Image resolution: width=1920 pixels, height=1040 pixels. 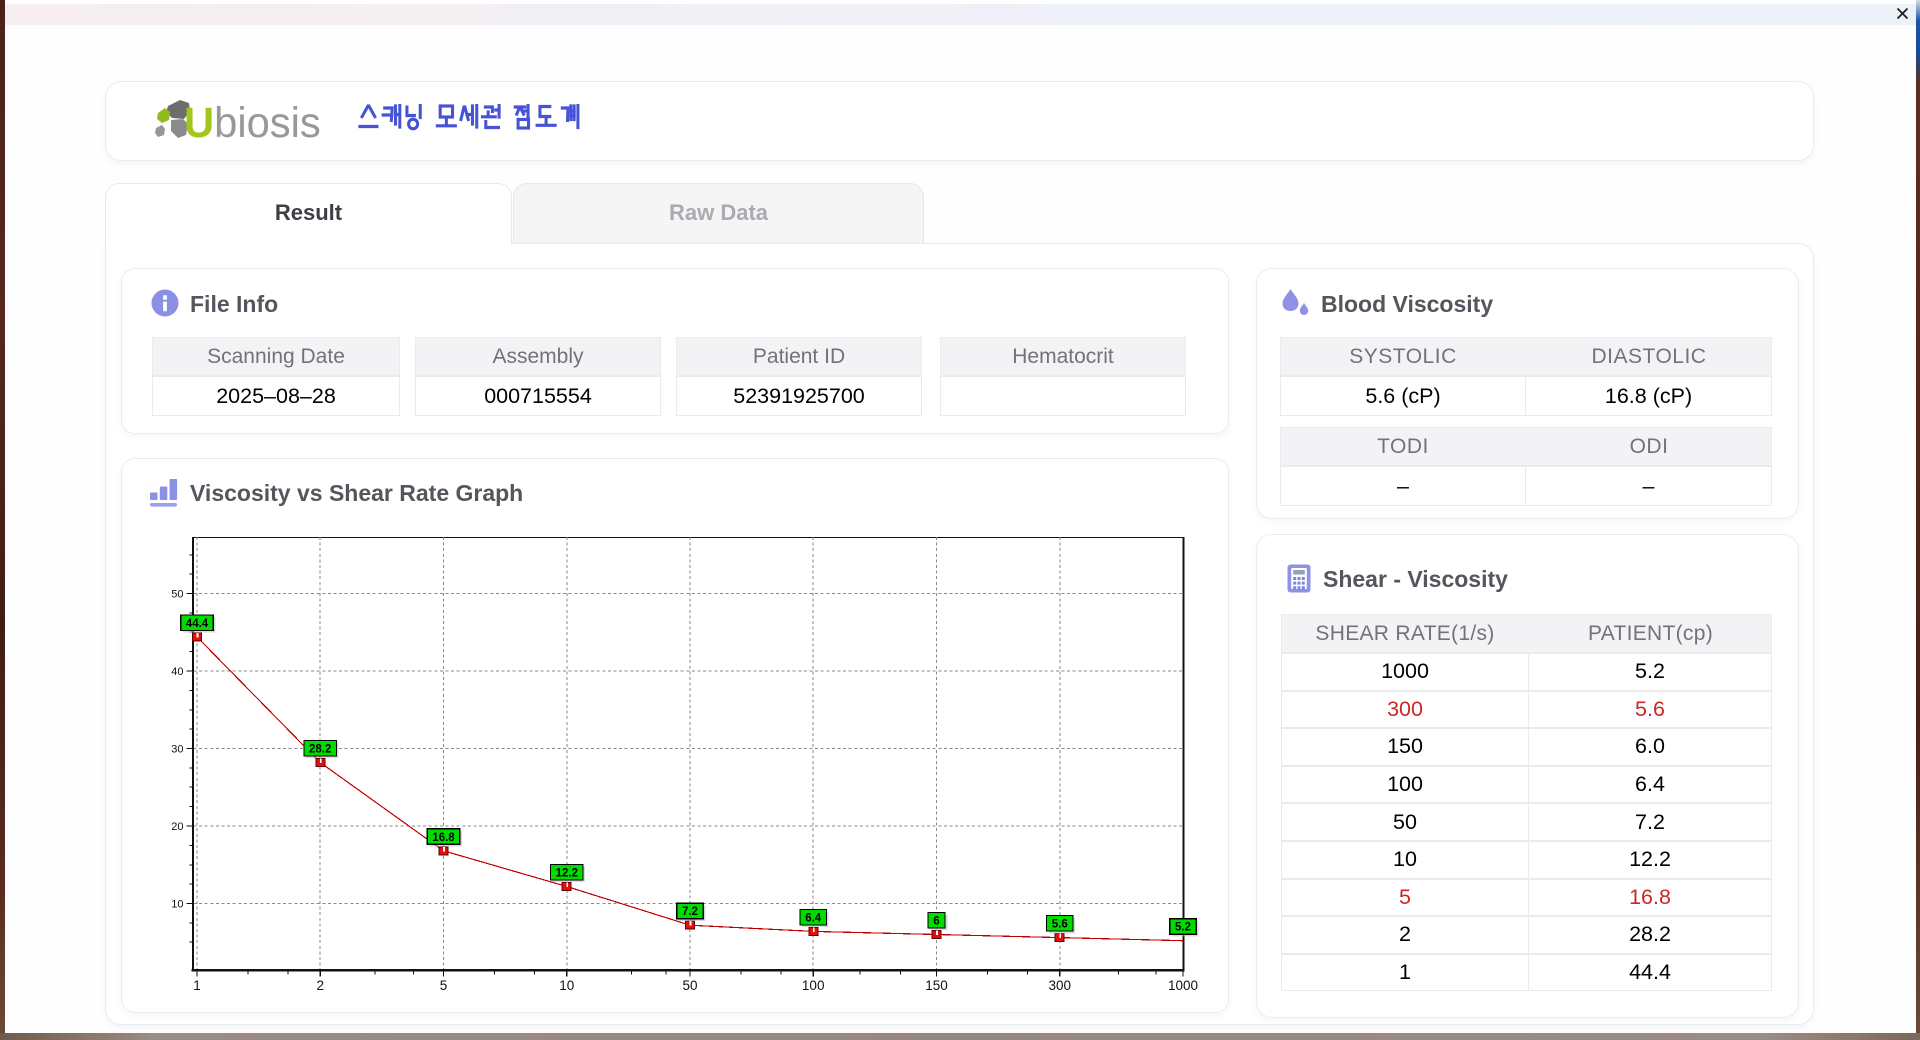 What do you see at coordinates (1183, 985) in the screenshot?
I see `svg-text: 1000` at bounding box center [1183, 985].